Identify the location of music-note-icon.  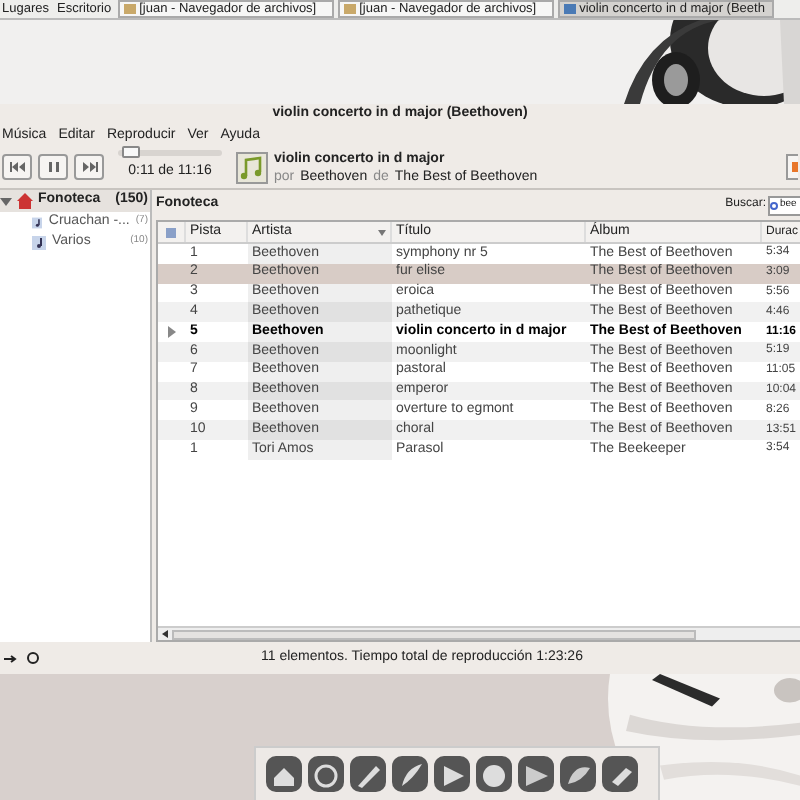
(252, 167).